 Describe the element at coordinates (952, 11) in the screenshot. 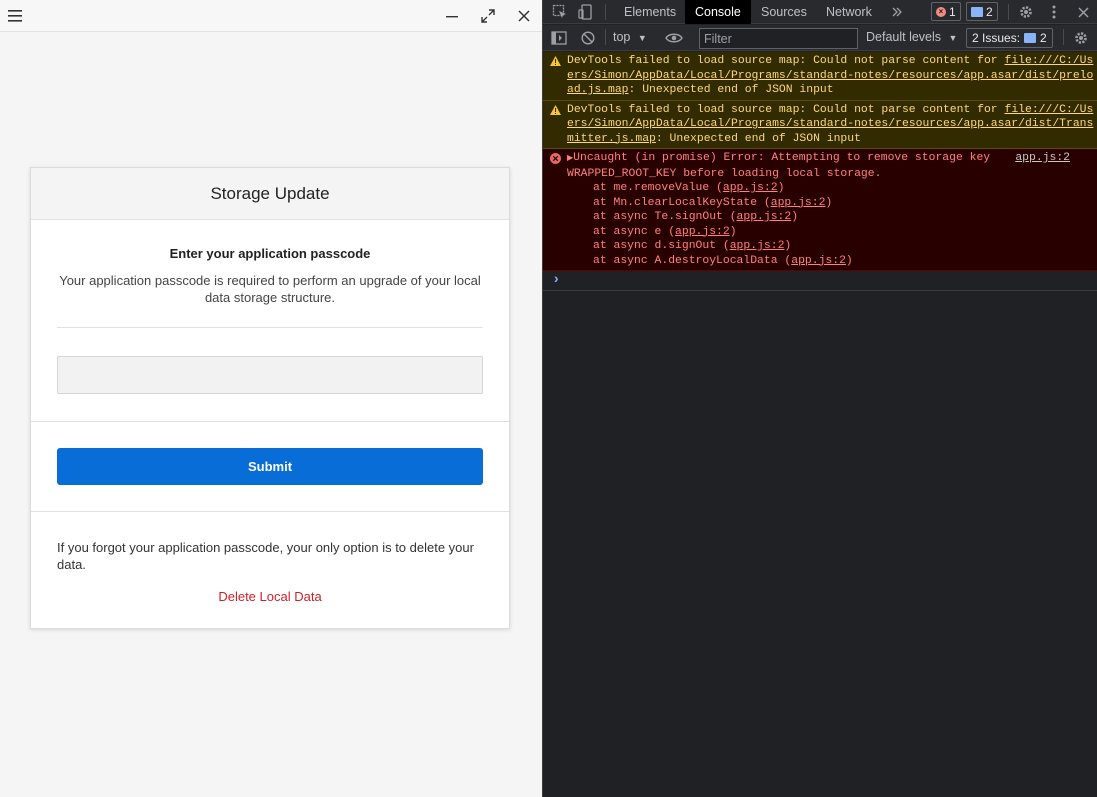

I see `error-count: 1` at that location.